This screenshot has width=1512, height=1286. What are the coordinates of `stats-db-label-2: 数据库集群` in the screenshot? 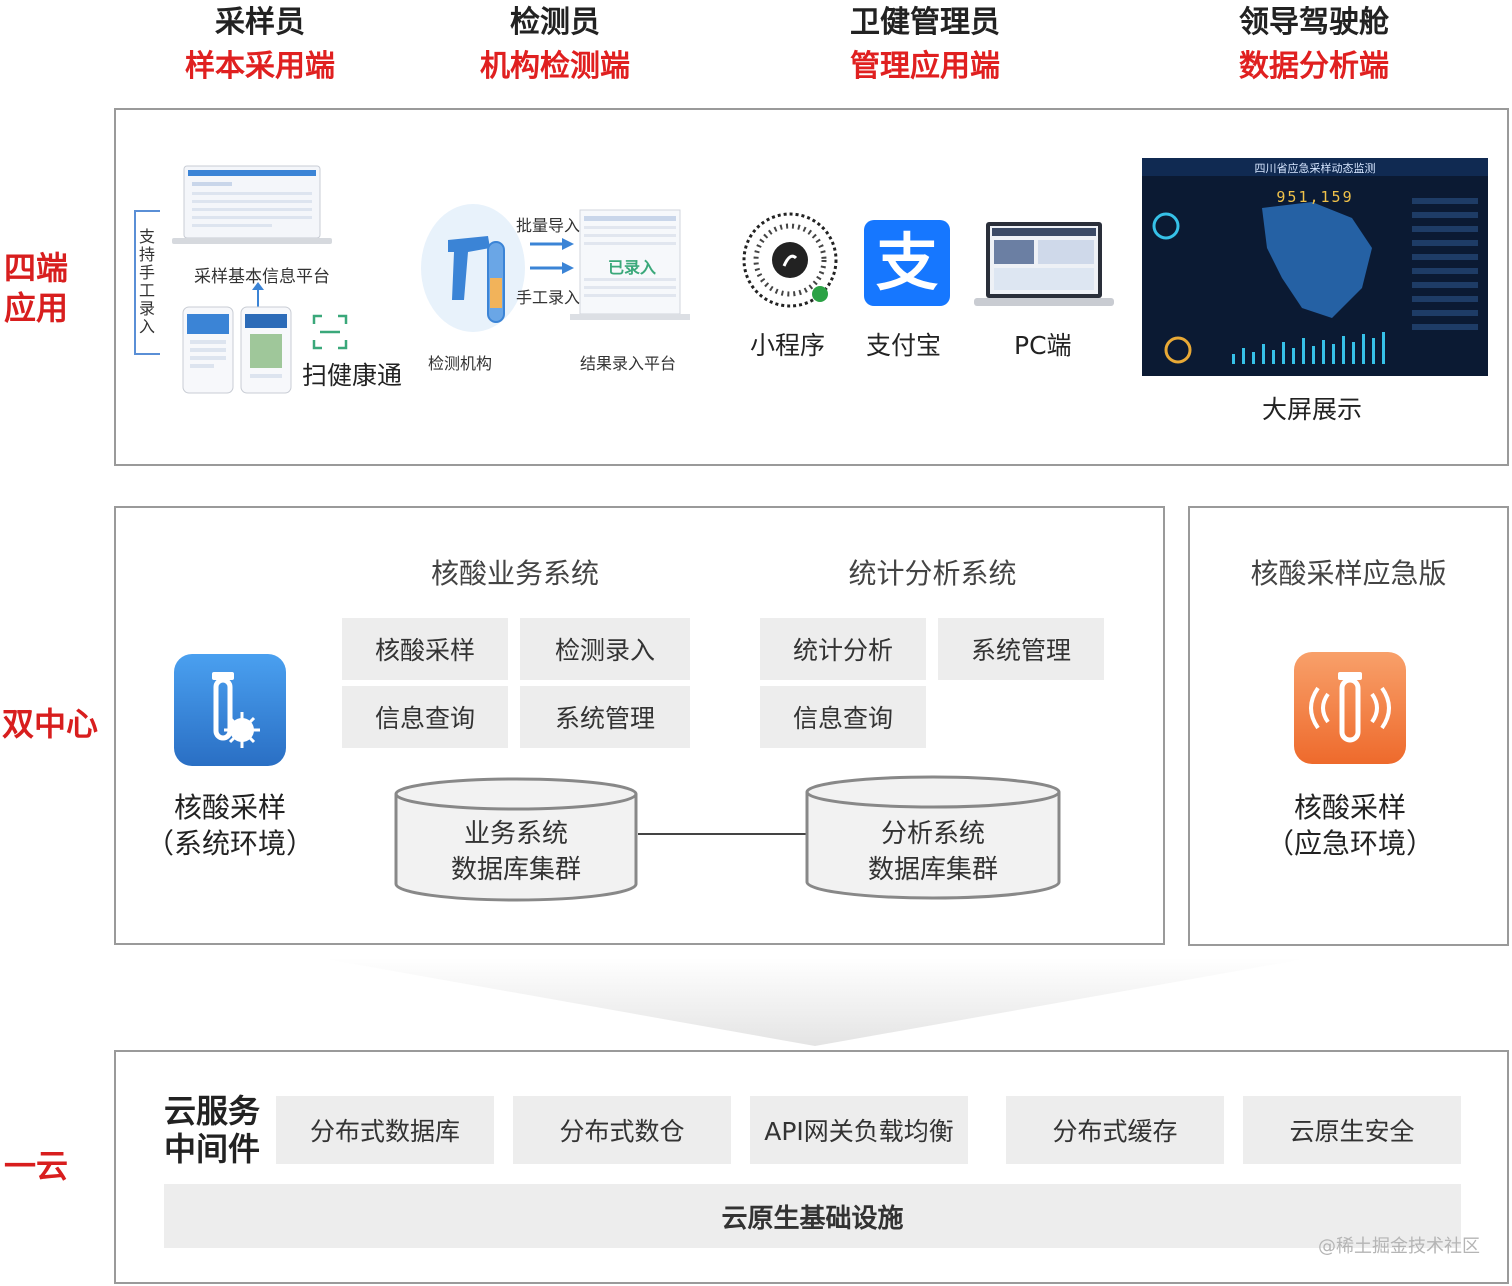 It's located at (932, 870).